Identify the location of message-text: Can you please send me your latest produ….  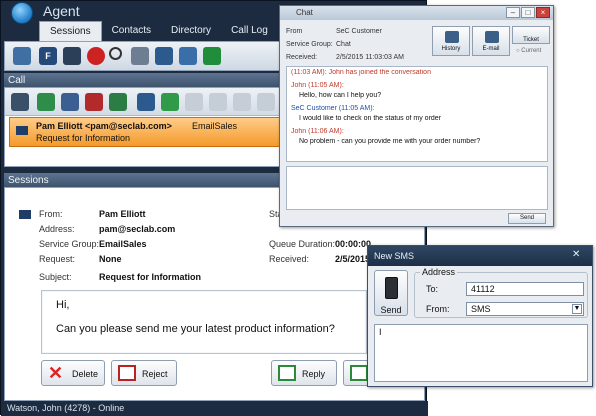
(195, 329).